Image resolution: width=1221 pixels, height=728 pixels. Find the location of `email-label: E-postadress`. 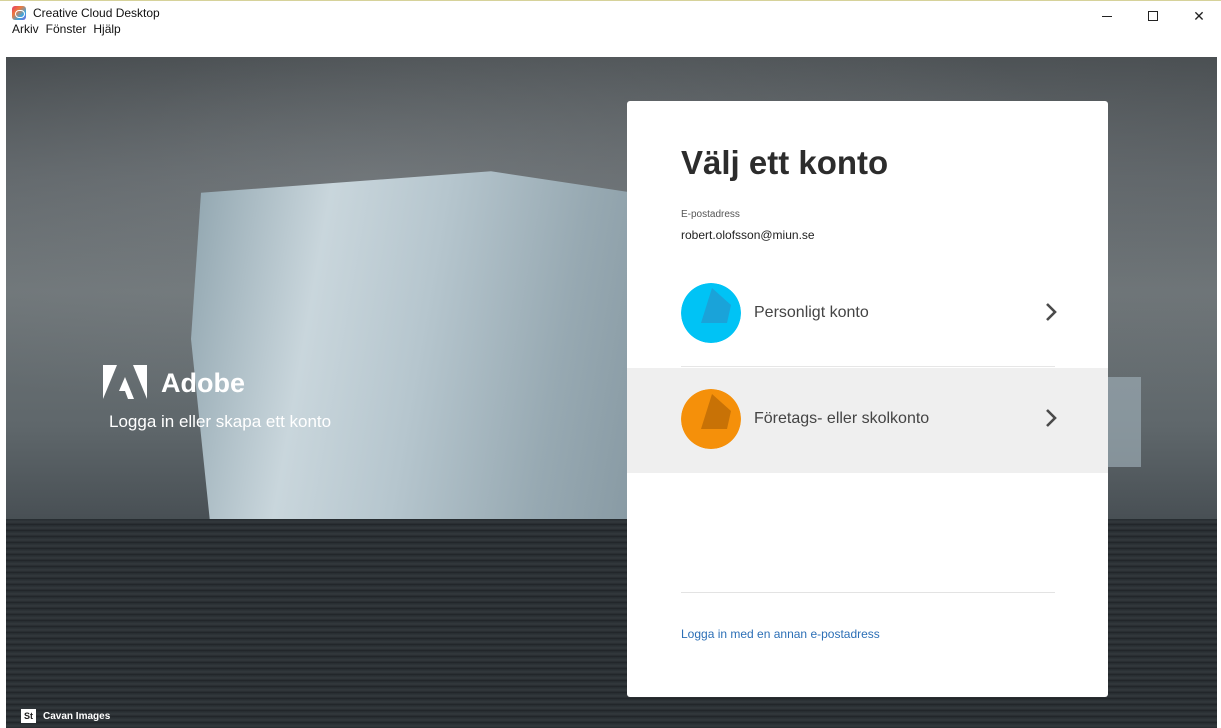

email-label: E-postadress is located at coordinates (710, 214).